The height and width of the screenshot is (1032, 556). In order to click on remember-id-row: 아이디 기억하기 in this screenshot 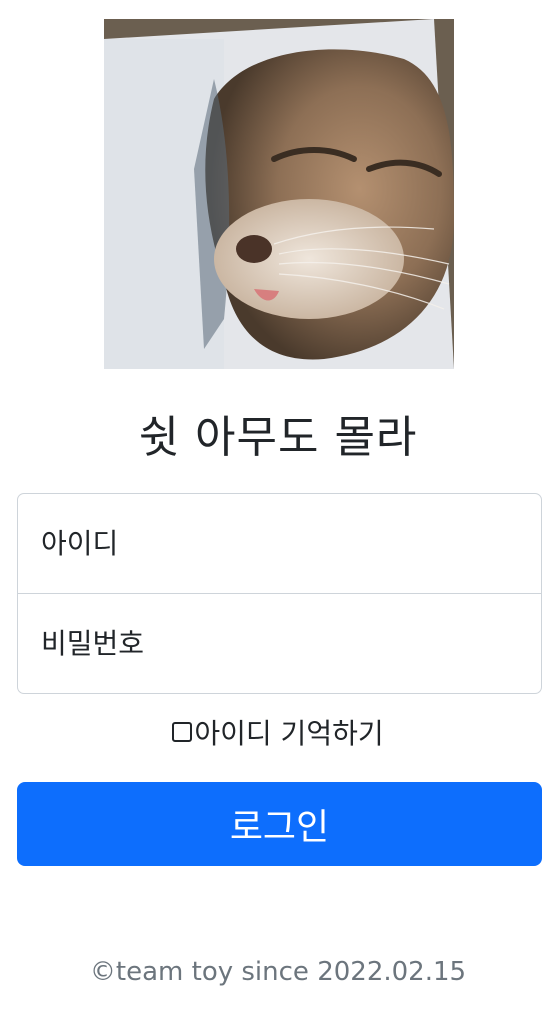, I will do `click(278, 732)`.